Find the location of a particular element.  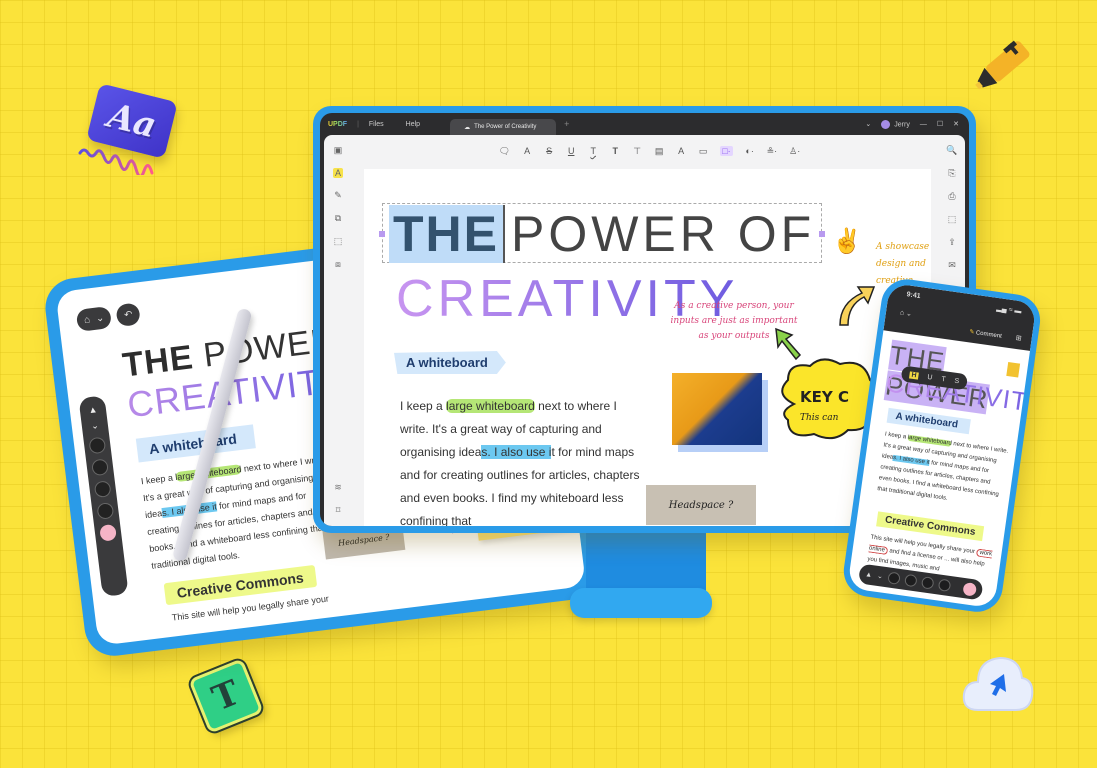

home-icon: ⌂ ⌄ is located at coordinates (906, 313).